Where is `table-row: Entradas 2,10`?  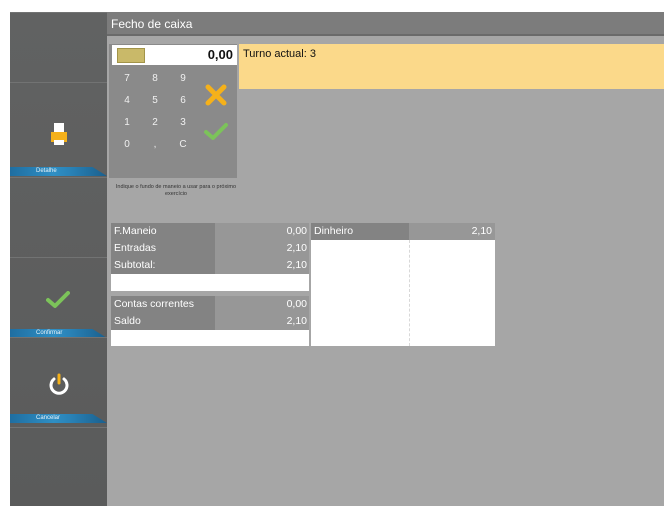
table-row: Entradas 2,10 is located at coordinates (210, 248).